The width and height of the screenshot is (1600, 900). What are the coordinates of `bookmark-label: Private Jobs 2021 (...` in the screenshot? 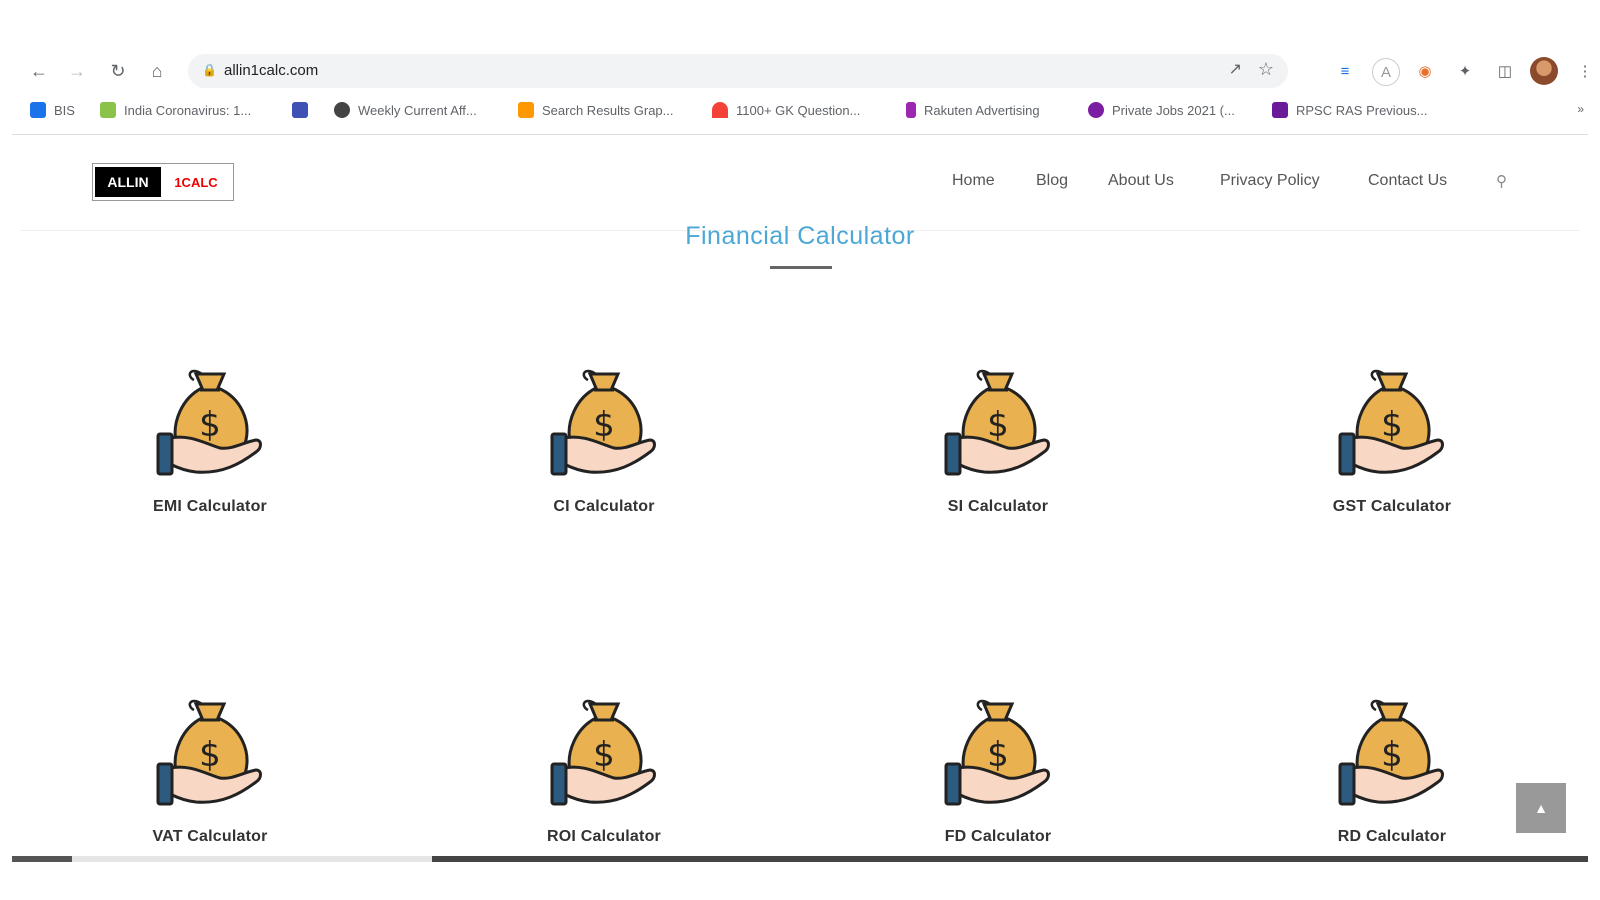 It's located at (1173, 110).